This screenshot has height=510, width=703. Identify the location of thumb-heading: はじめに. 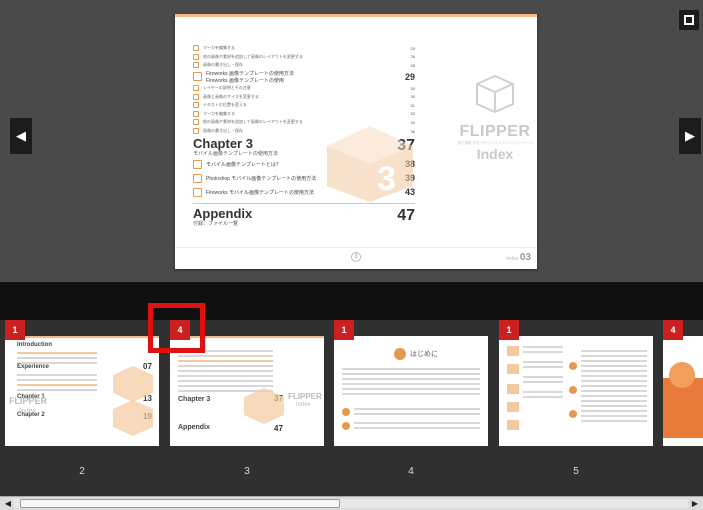
(416, 354).